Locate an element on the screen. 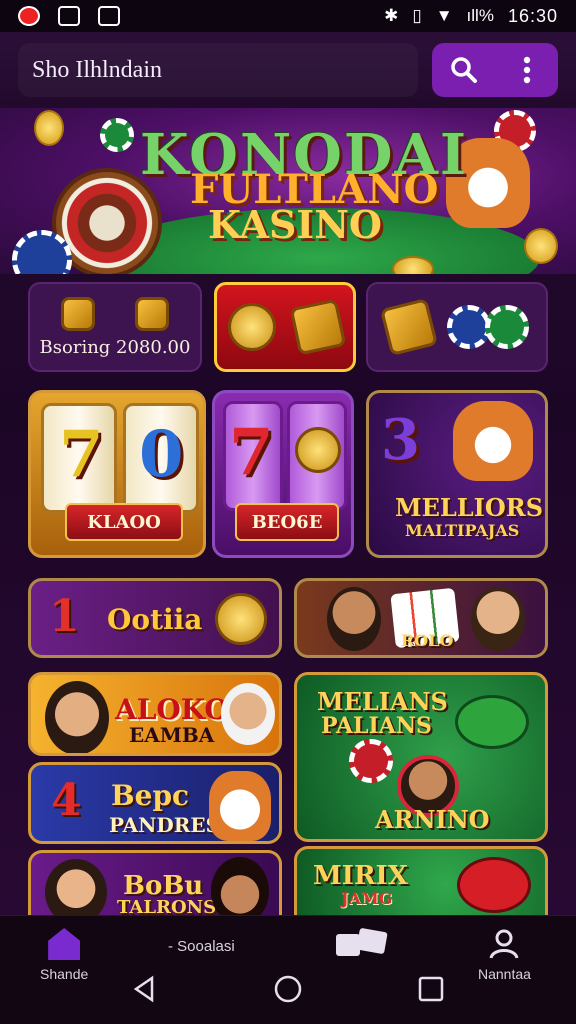 The image size is (576, 1024). game-subtitle: MALTIPAJAS is located at coordinates (462, 530).